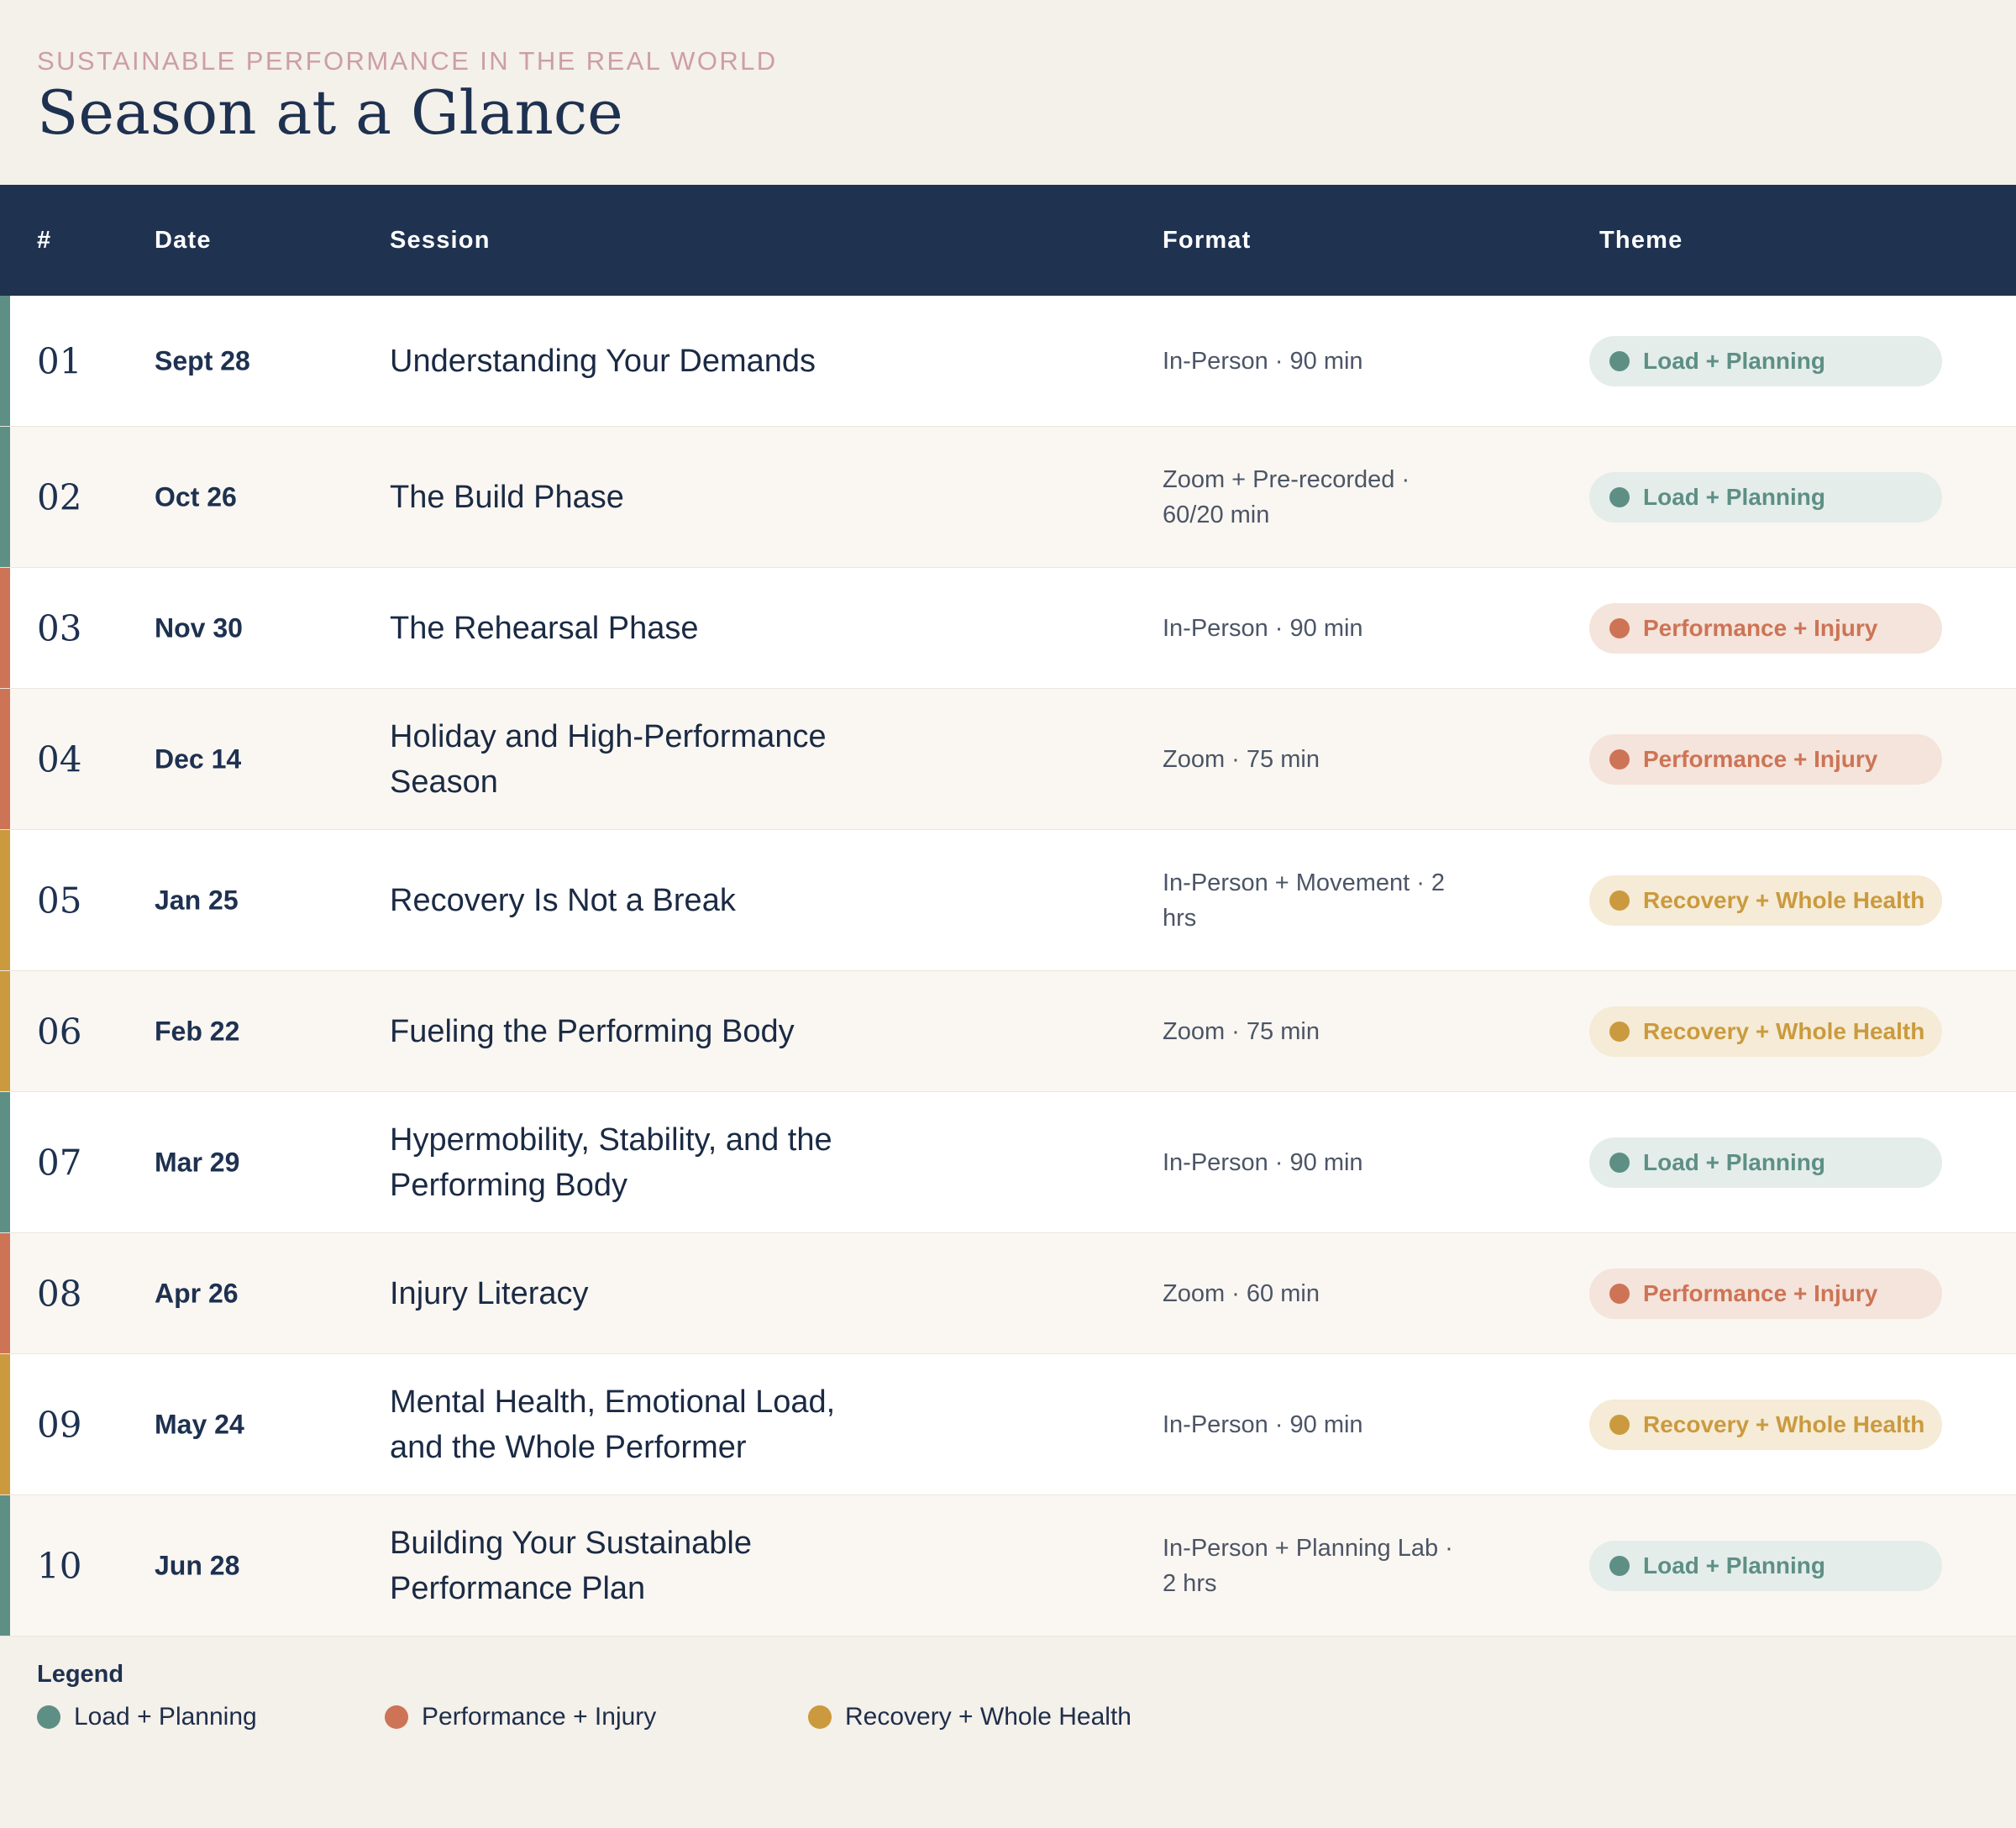  I want to click on legend-item: Load + Planning, so click(147, 1717).